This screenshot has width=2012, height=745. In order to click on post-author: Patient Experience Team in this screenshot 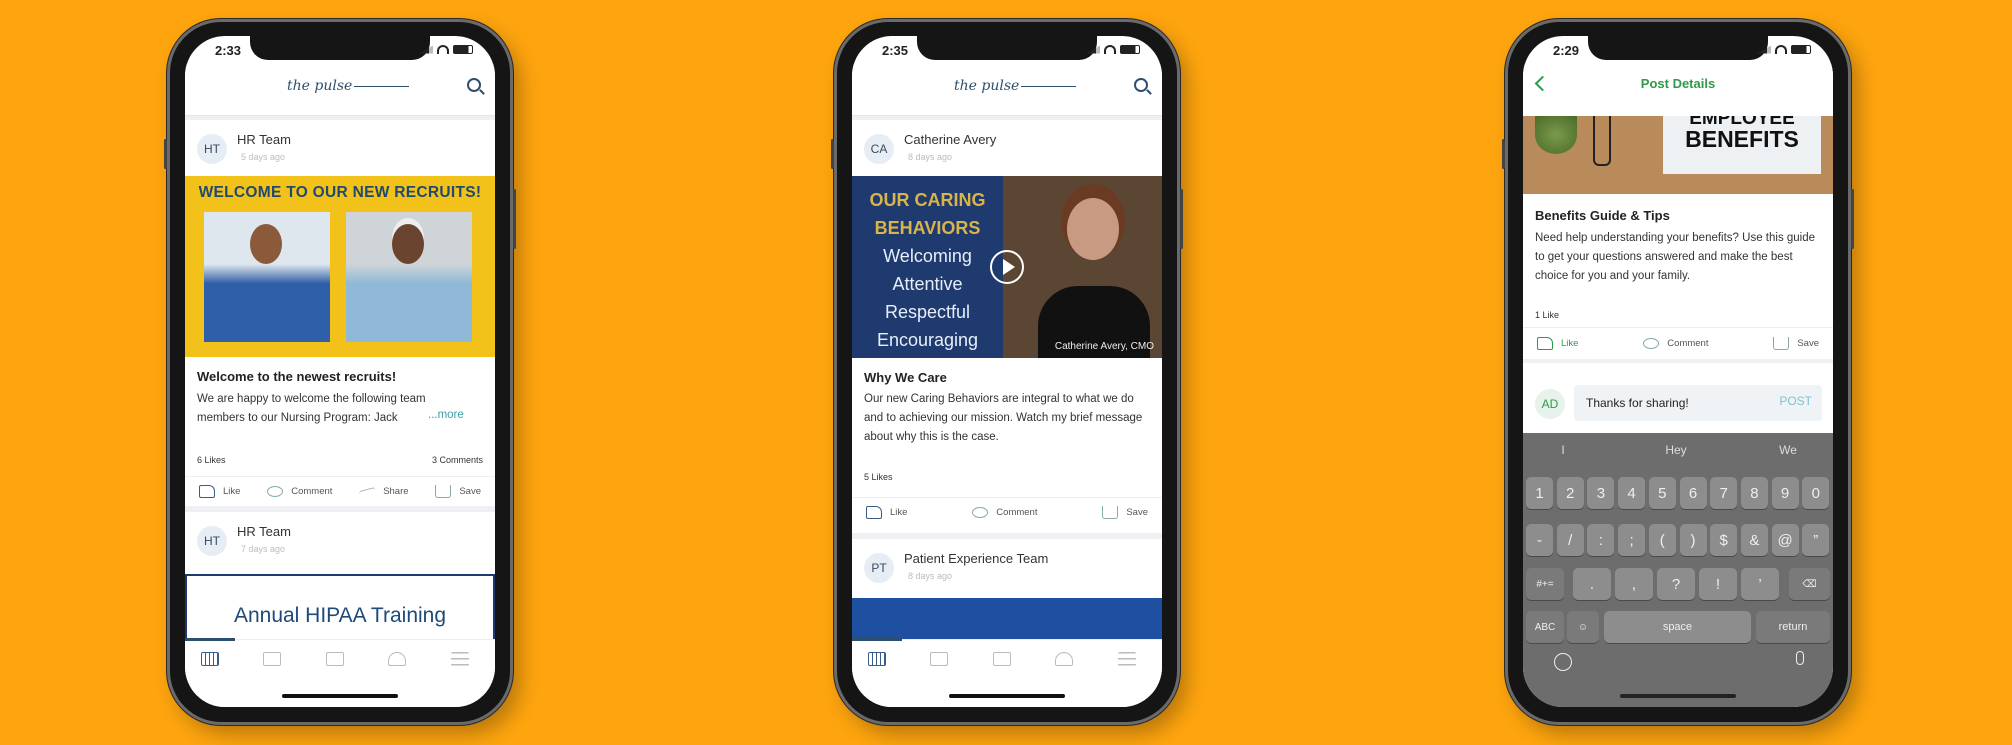, I will do `click(976, 558)`.